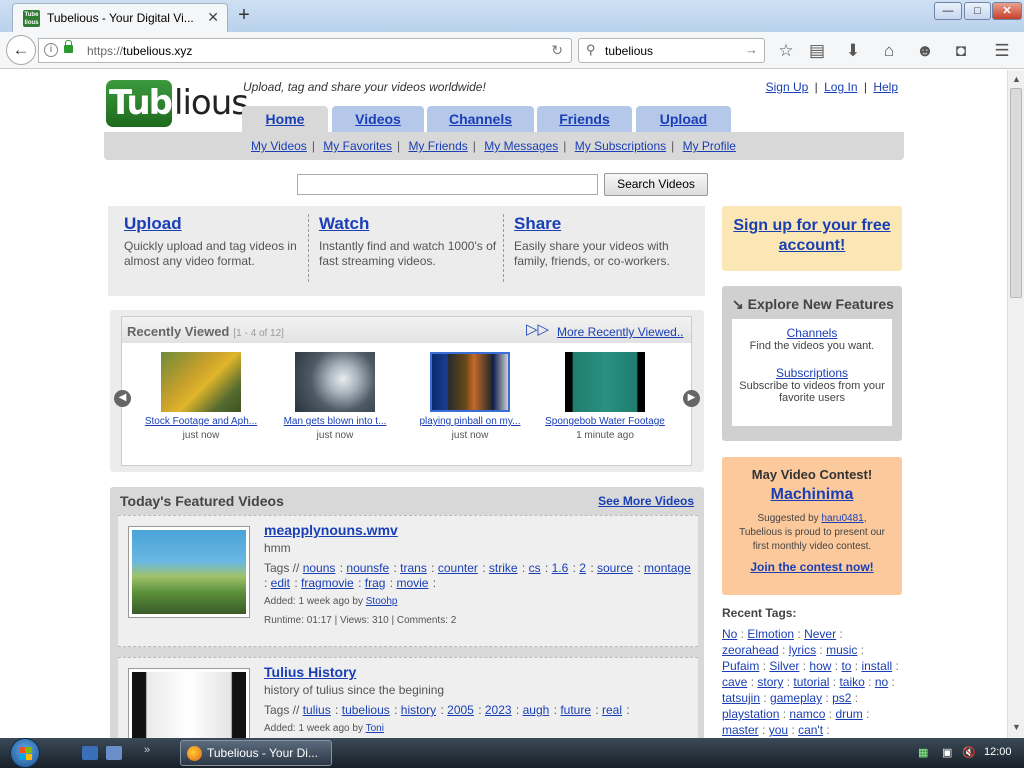  Describe the element at coordinates (741, 698) in the screenshot. I see `tag-link: tatsujin` at that location.